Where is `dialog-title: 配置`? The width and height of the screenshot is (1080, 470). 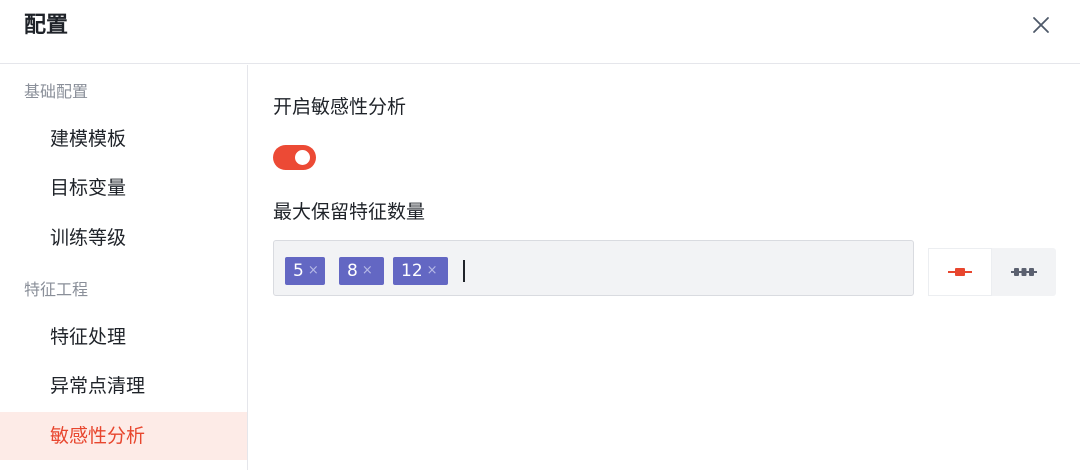
dialog-title: 配置 is located at coordinates (46, 25).